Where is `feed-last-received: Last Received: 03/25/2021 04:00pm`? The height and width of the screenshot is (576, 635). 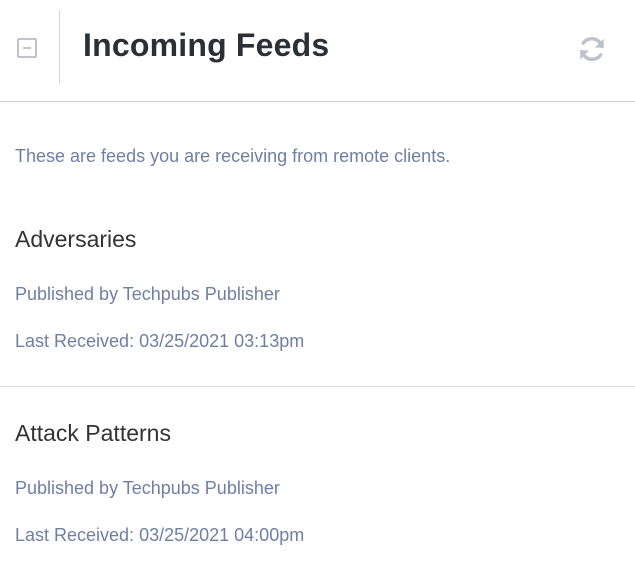 feed-last-received: Last Received: 03/25/2021 04:00pm is located at coordinates (160, 535).